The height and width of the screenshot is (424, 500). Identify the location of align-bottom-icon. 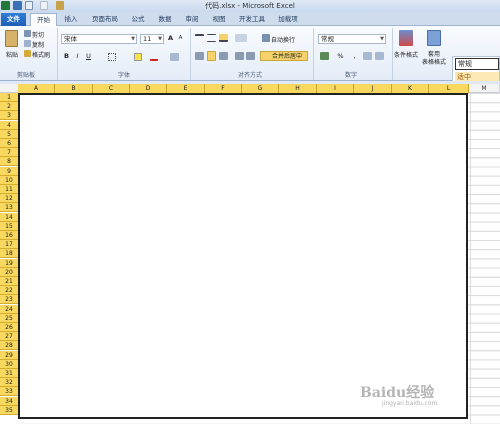
(223, 38).